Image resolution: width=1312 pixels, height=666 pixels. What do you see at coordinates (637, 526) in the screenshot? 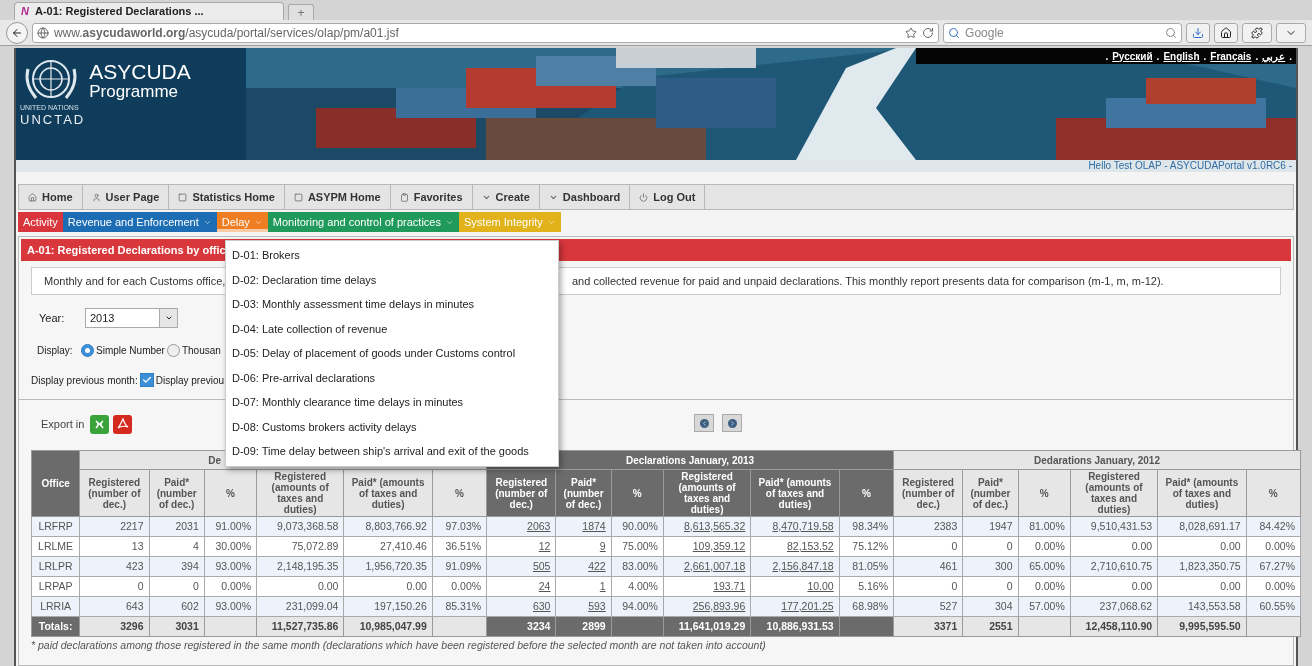
I see `table-cell: 90.00%` at bounding box center [637, 526].